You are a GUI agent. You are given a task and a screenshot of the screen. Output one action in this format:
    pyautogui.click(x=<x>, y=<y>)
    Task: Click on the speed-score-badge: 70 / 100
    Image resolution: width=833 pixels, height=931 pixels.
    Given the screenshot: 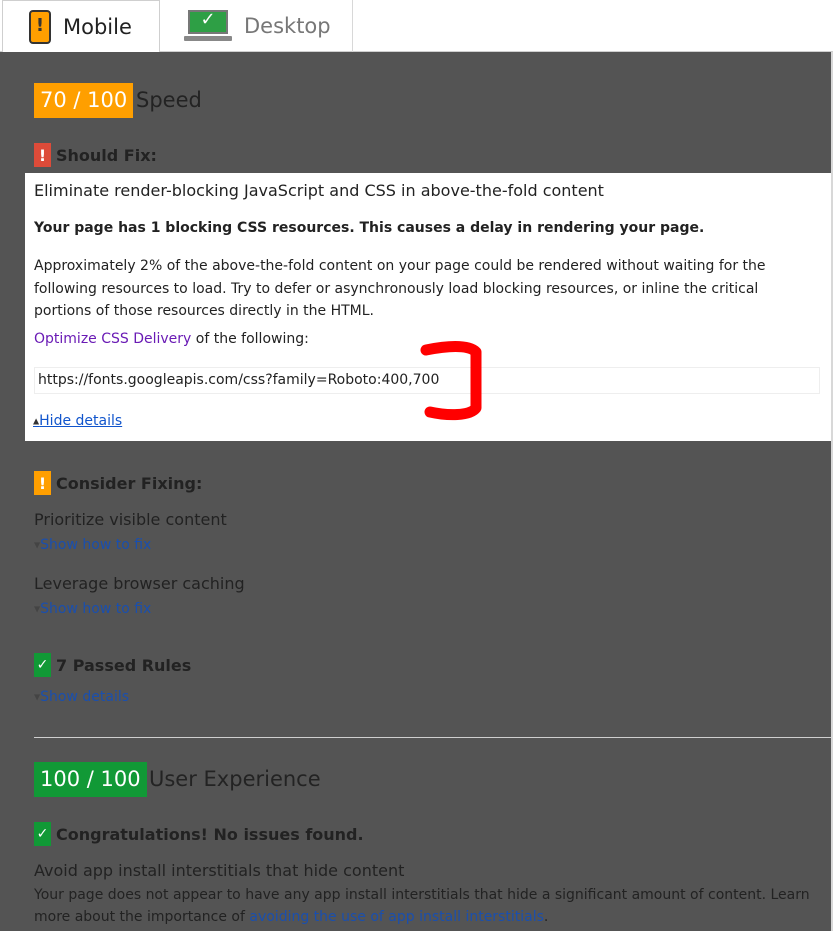 What is the action you would take?
    pyautogui.click(x=84, y=100)
    